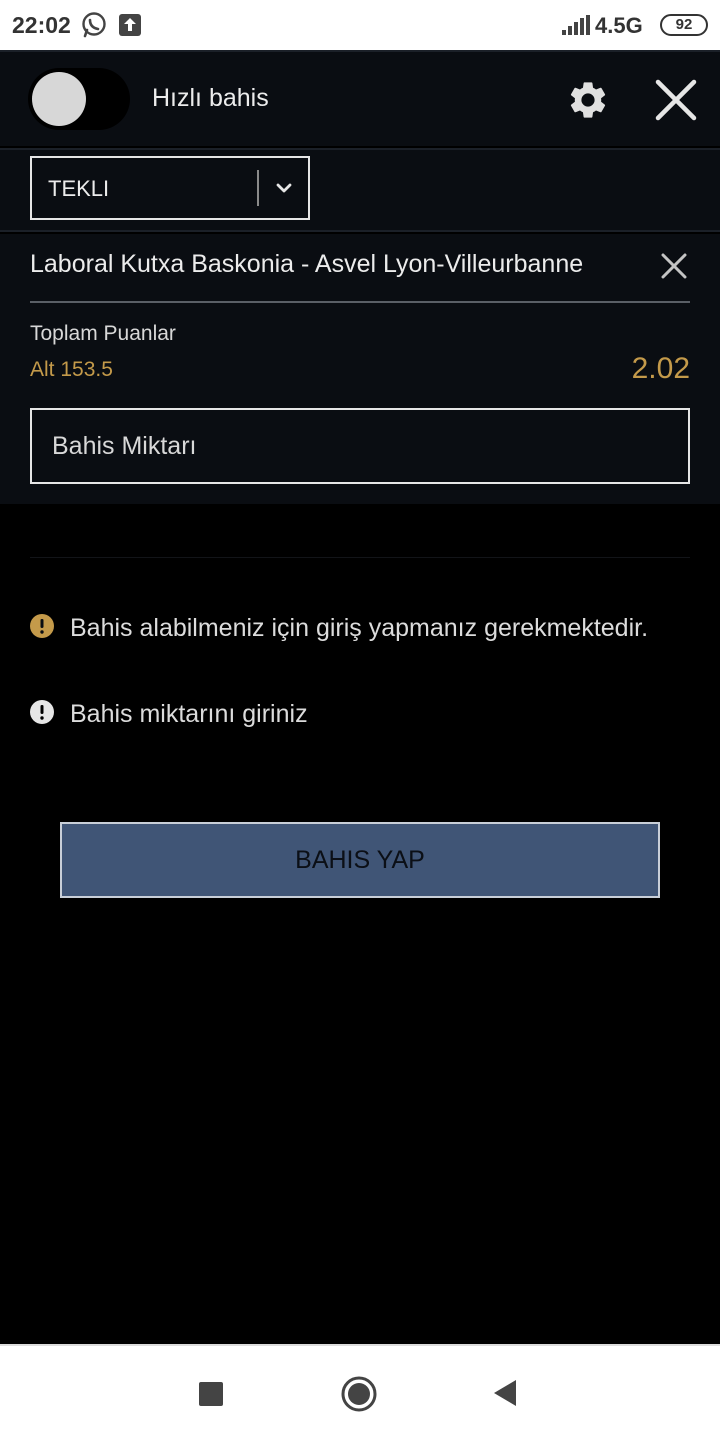 The height and width of the screenshot is (1440, 720). I want to click on battery-icon: 92, so click(684, 25).